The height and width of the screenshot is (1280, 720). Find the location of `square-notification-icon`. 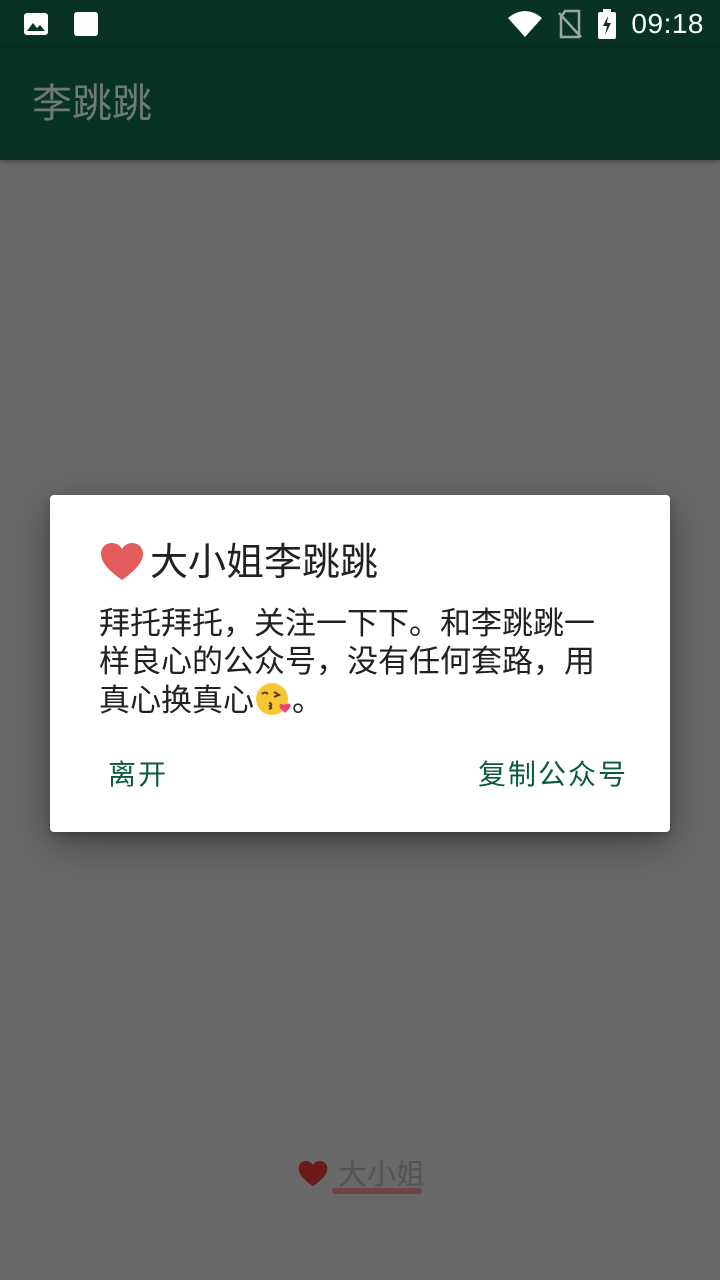

square-notification-icon is located at coordinates (86, 24).